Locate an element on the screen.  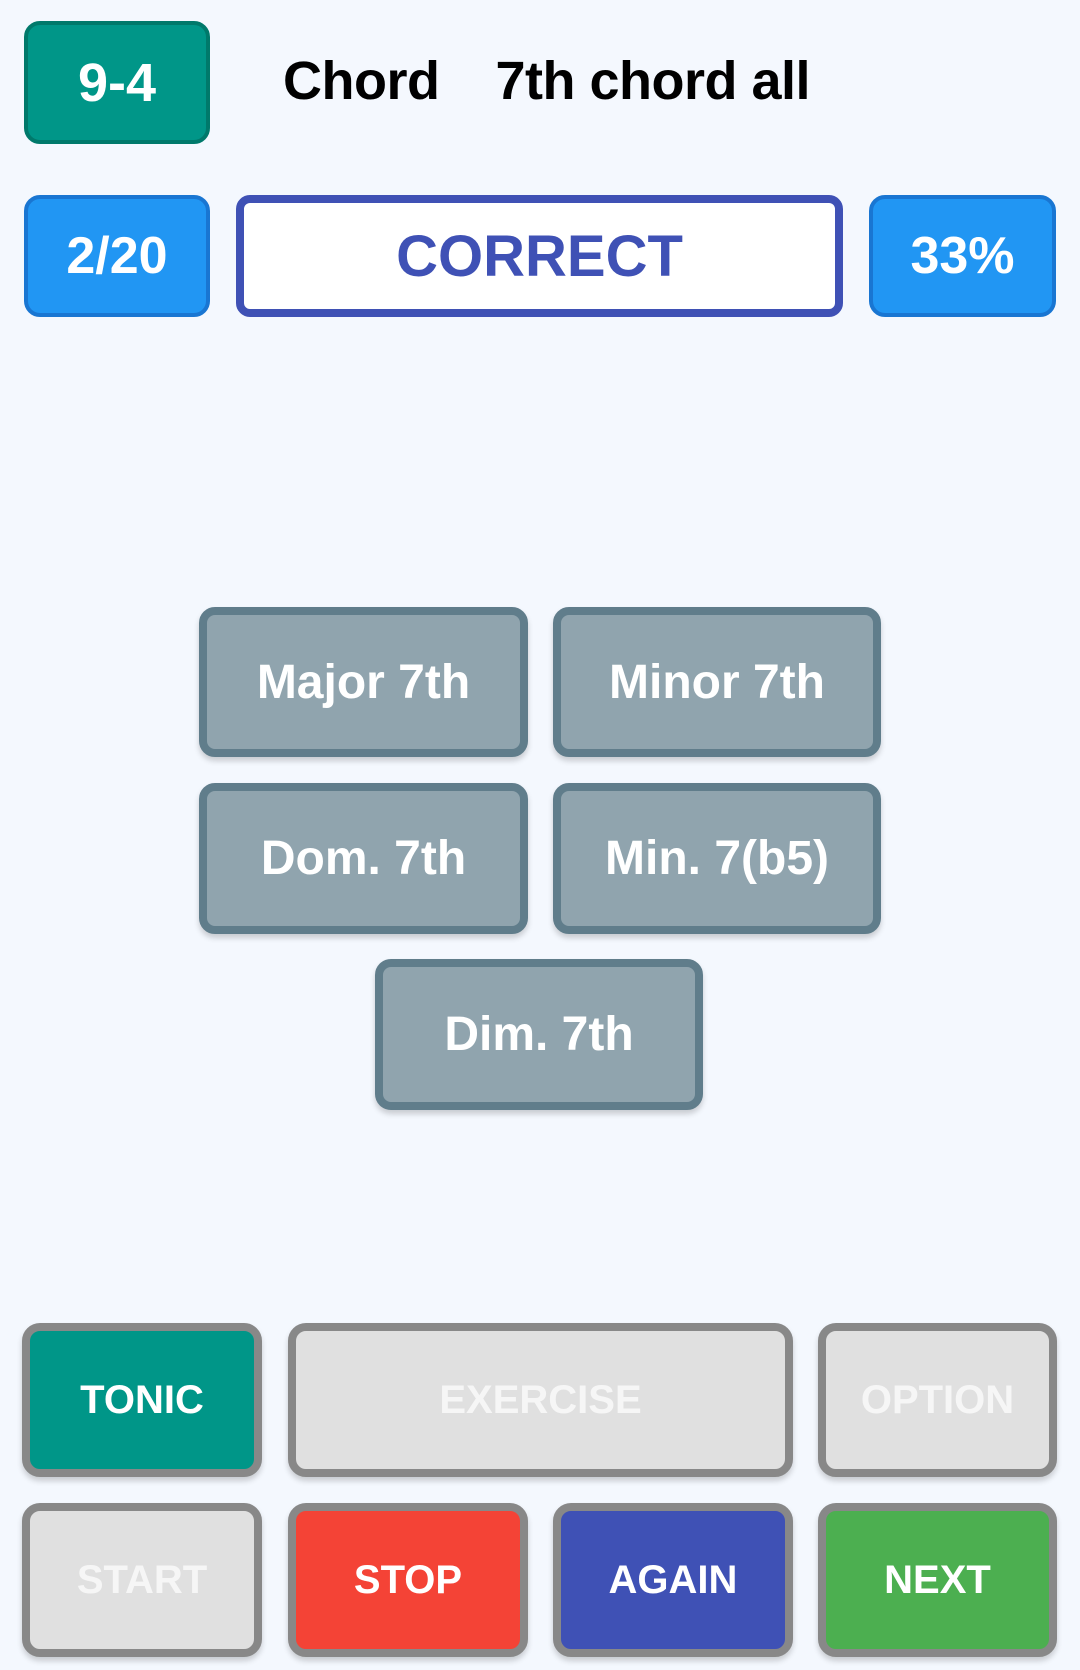
category-label: Chord is located at coordinates (361, 81).